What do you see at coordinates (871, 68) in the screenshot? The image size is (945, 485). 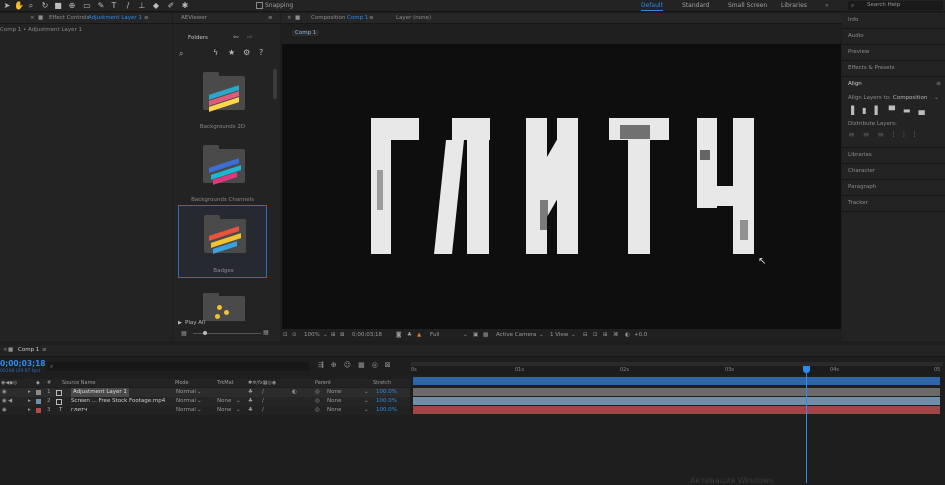 I see `effects-presets-panel-tab: Effects & Presets` at bounding box center [871, 68].